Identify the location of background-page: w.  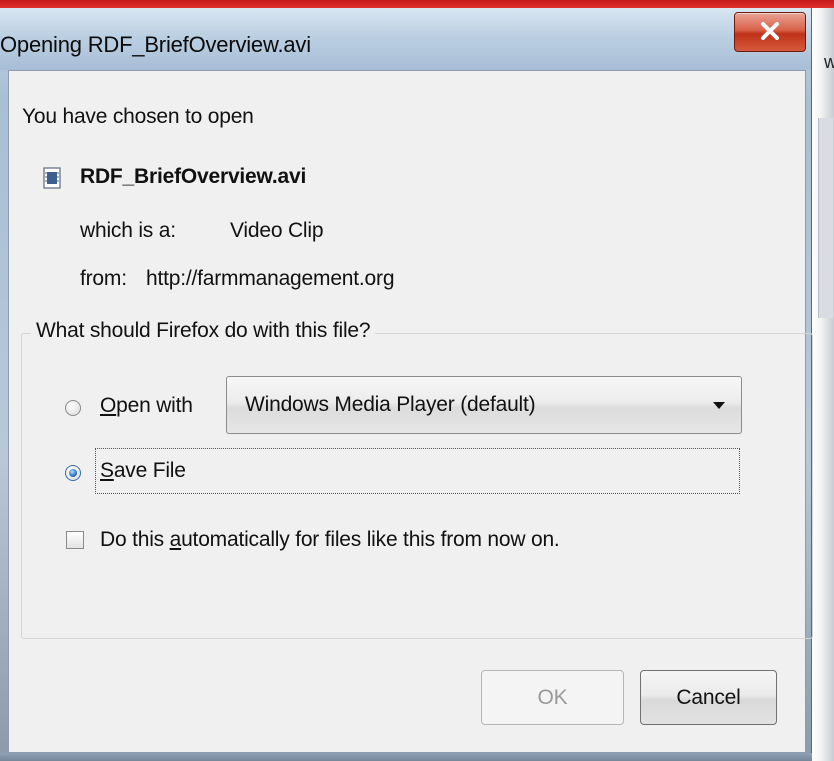
(823, 384).